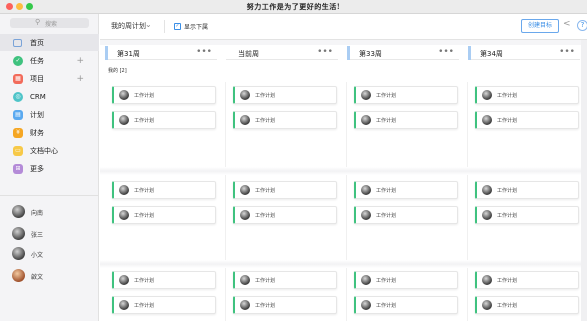  What do you see at coordinates (17, 42) in the screenshot?
I see `home-icon` at bounding box center [17, 42].